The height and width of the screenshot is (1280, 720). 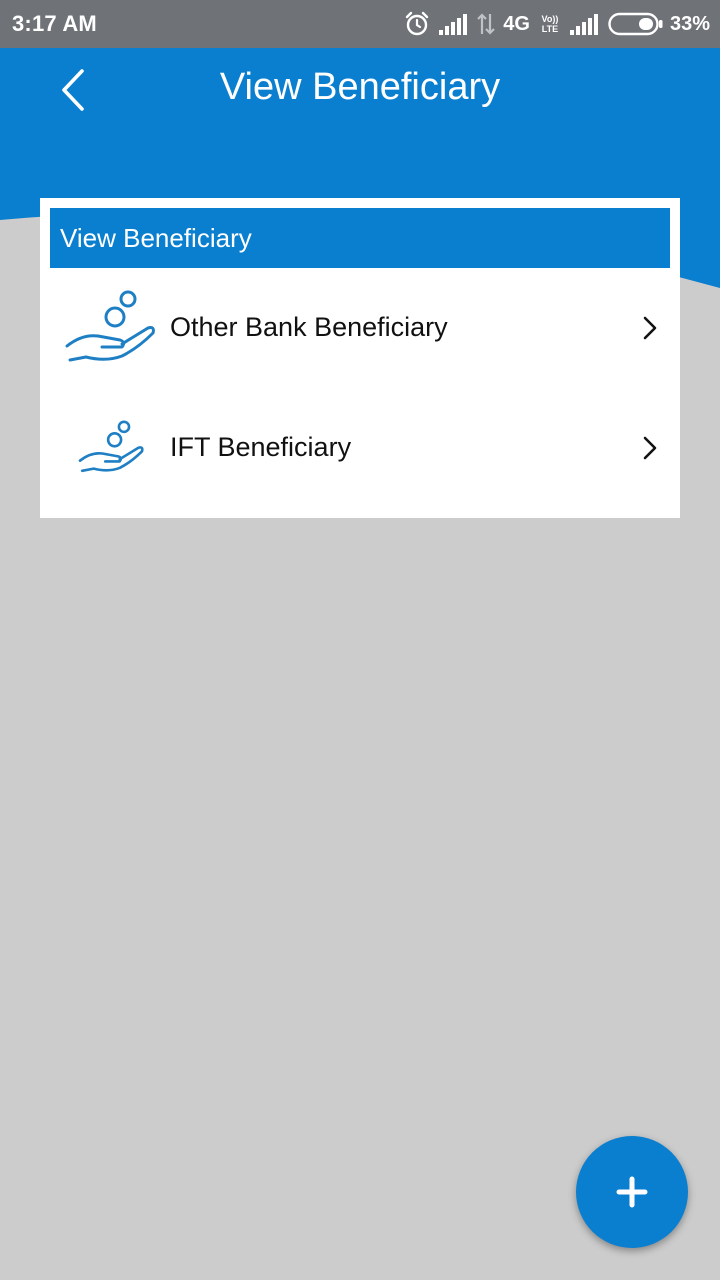 What do you see at coordinates (417, 23) in the screenshot?
I see `alarm-icon` at bounding box center [417, 23].